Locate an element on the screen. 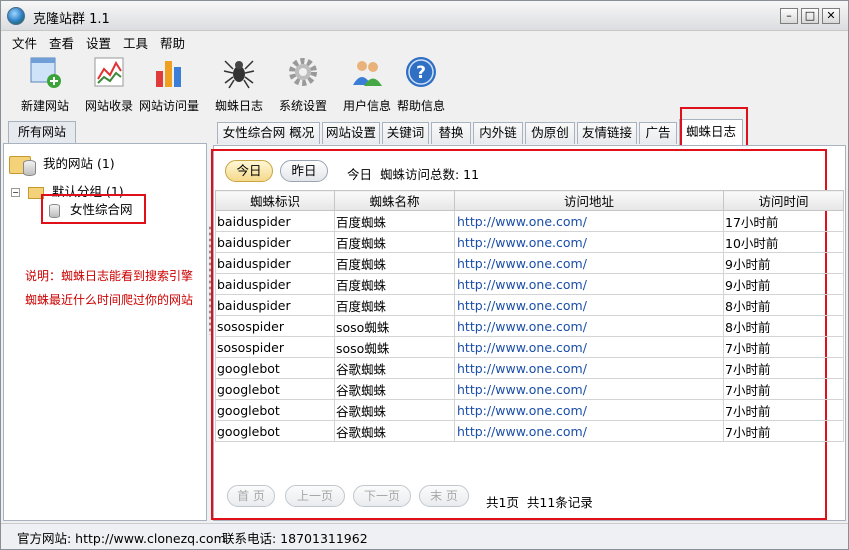  site-index-button: 网站收录 is located at coordinates (109, 84).